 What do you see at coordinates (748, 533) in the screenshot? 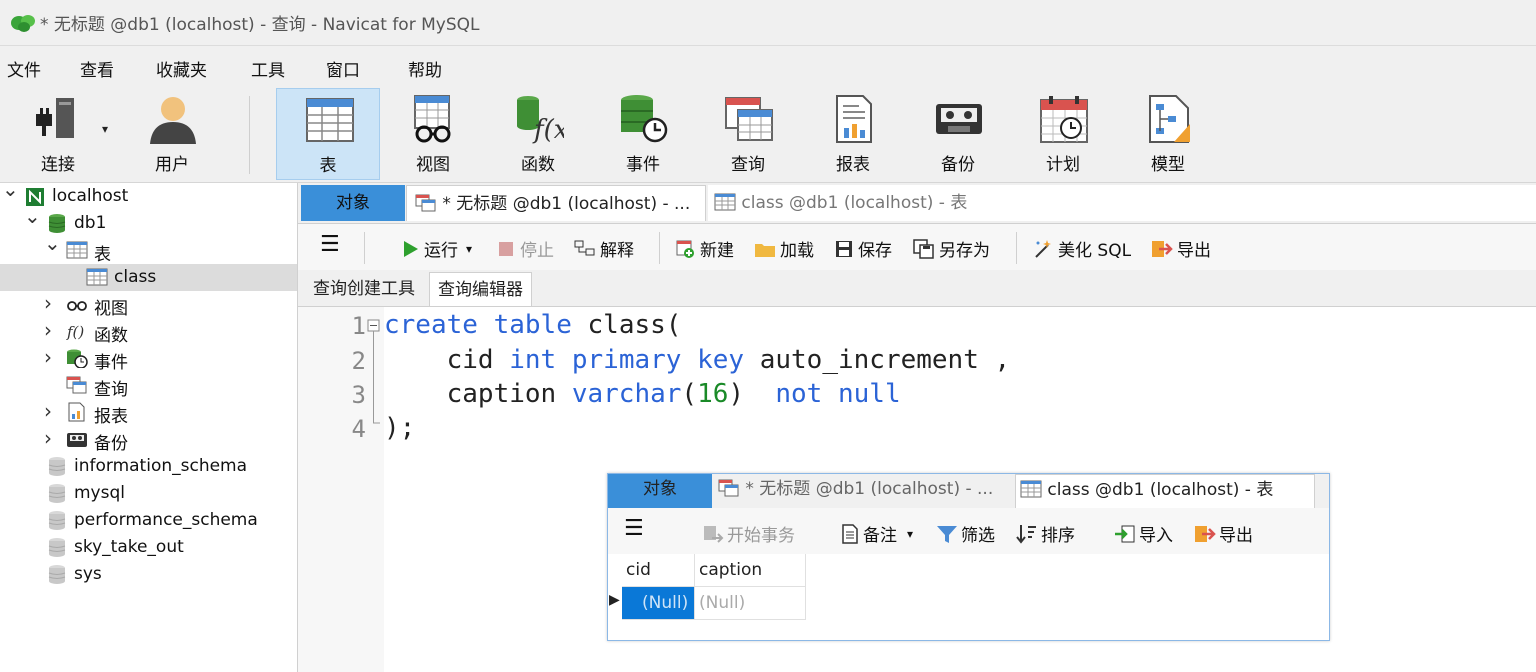
I see `begin-transaction-button: 开始事务` at bounding box center [748, 533].